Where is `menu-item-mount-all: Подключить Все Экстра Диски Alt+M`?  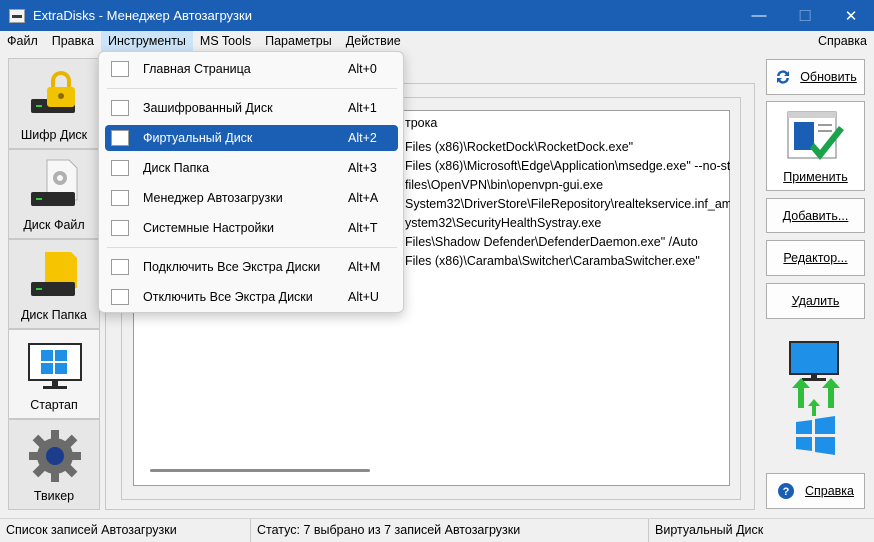
menu-item-mount-all: Подключить Все Экстра Диски Alt+M is located at coordinates (251, 267).